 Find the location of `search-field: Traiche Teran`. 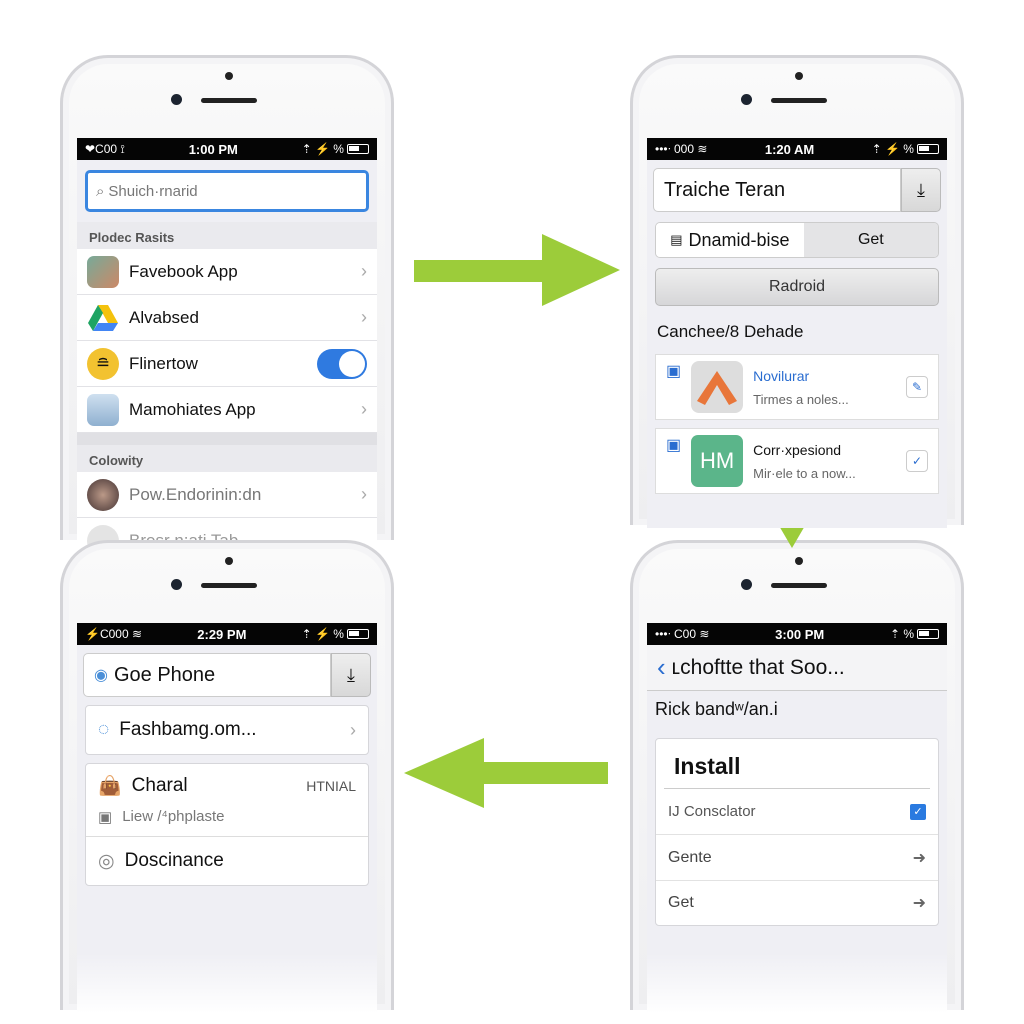

search-field: Traiche Teran is located at coordinates (777, 190).